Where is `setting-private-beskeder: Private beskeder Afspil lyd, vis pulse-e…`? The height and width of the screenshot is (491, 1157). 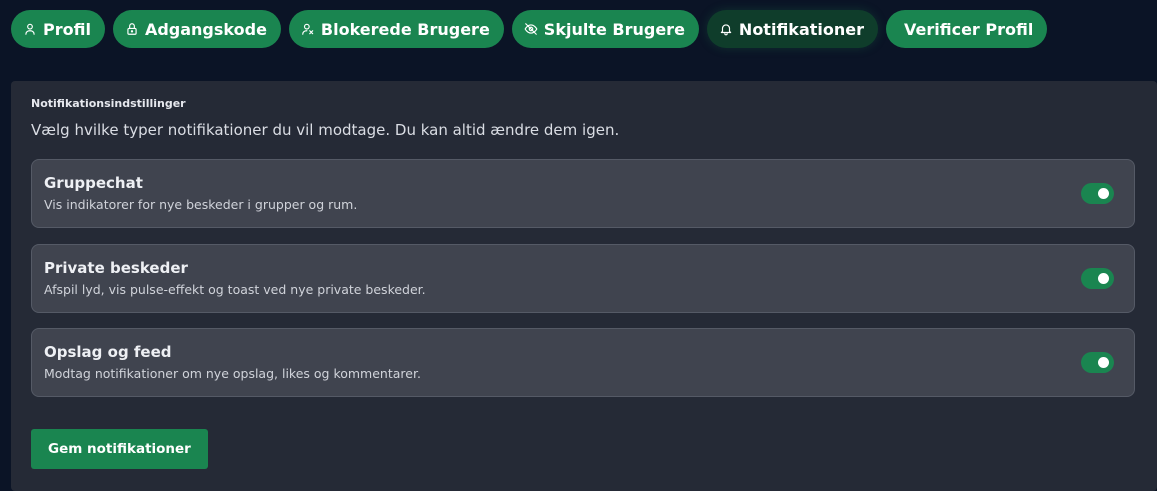 setting-private-beskeder: Private beskeder Afspil lyd, vis pulse-e… is located at coordinates (583, 278).